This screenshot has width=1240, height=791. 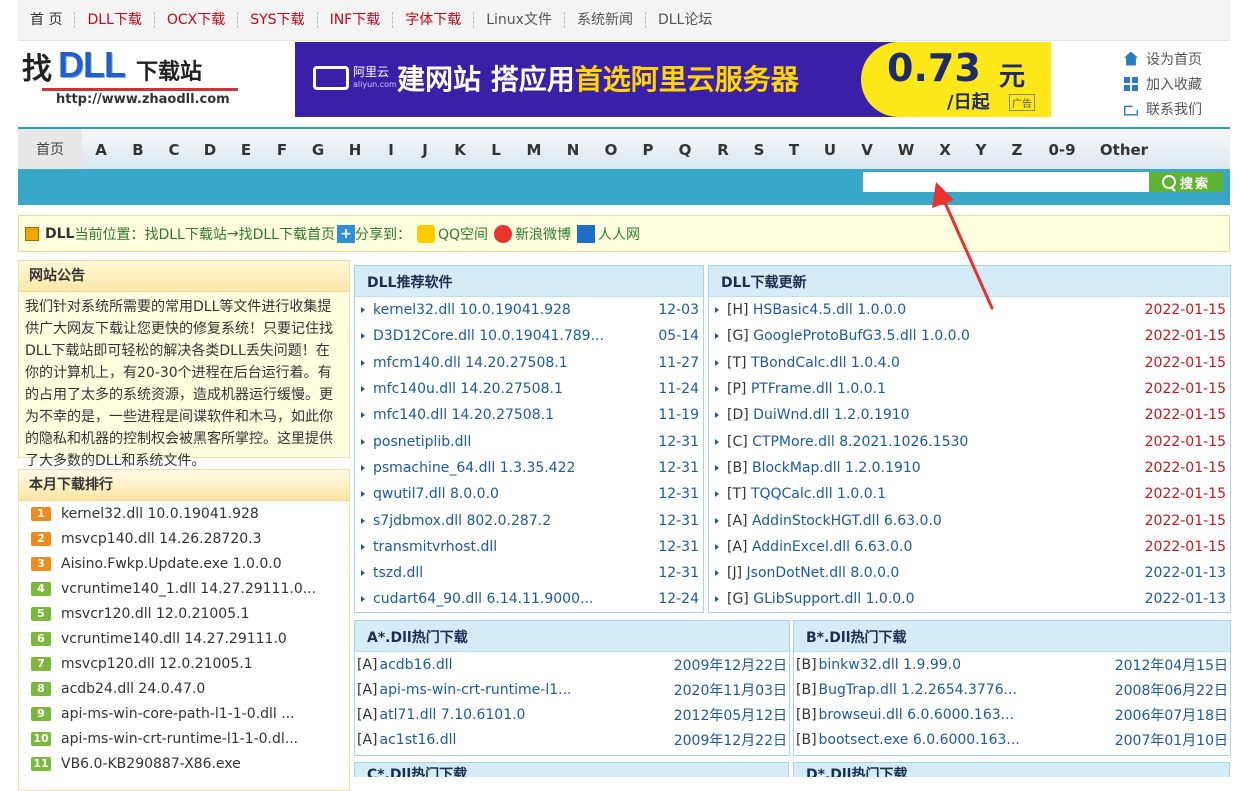 What do you see at coordinates (969, 520) in the screenshot?
I see `update-item: [A] AddinStockHGT.dll 6.63.0.0 2022-01-15` at bounding box center [969, 520].